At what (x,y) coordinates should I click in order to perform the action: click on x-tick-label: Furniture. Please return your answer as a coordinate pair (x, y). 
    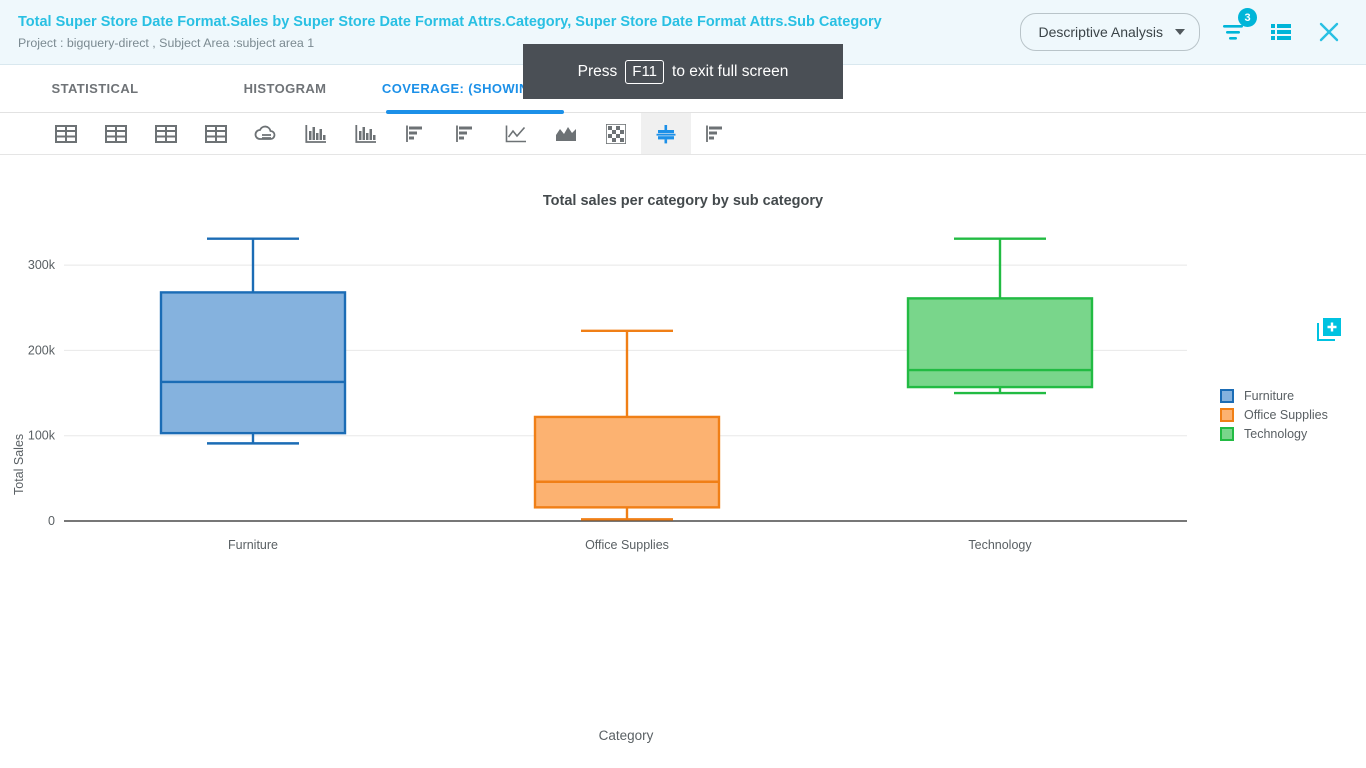
    Looking at the image, I should click on (253, 545).